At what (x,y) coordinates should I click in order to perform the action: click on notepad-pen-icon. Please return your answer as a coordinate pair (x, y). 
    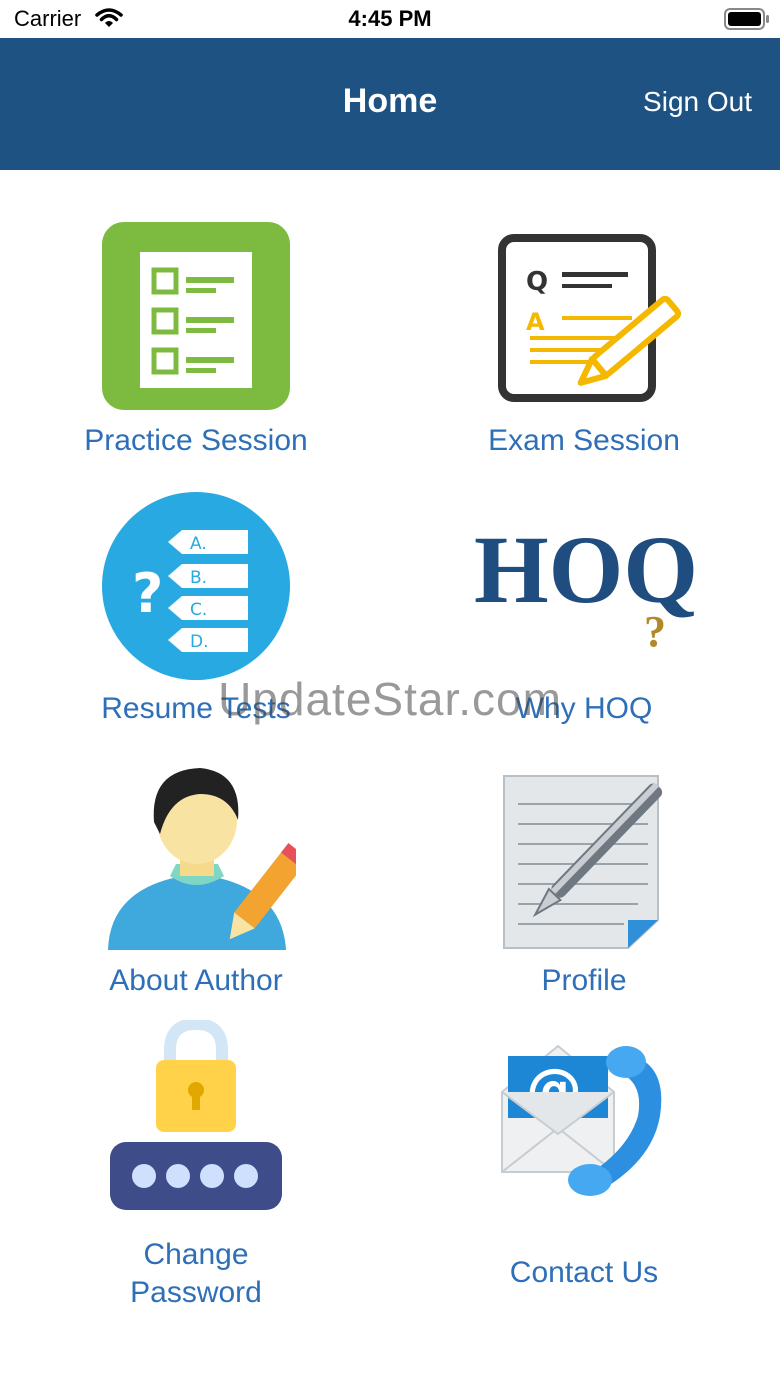
    Looking at the image, I should click on (583, 862).